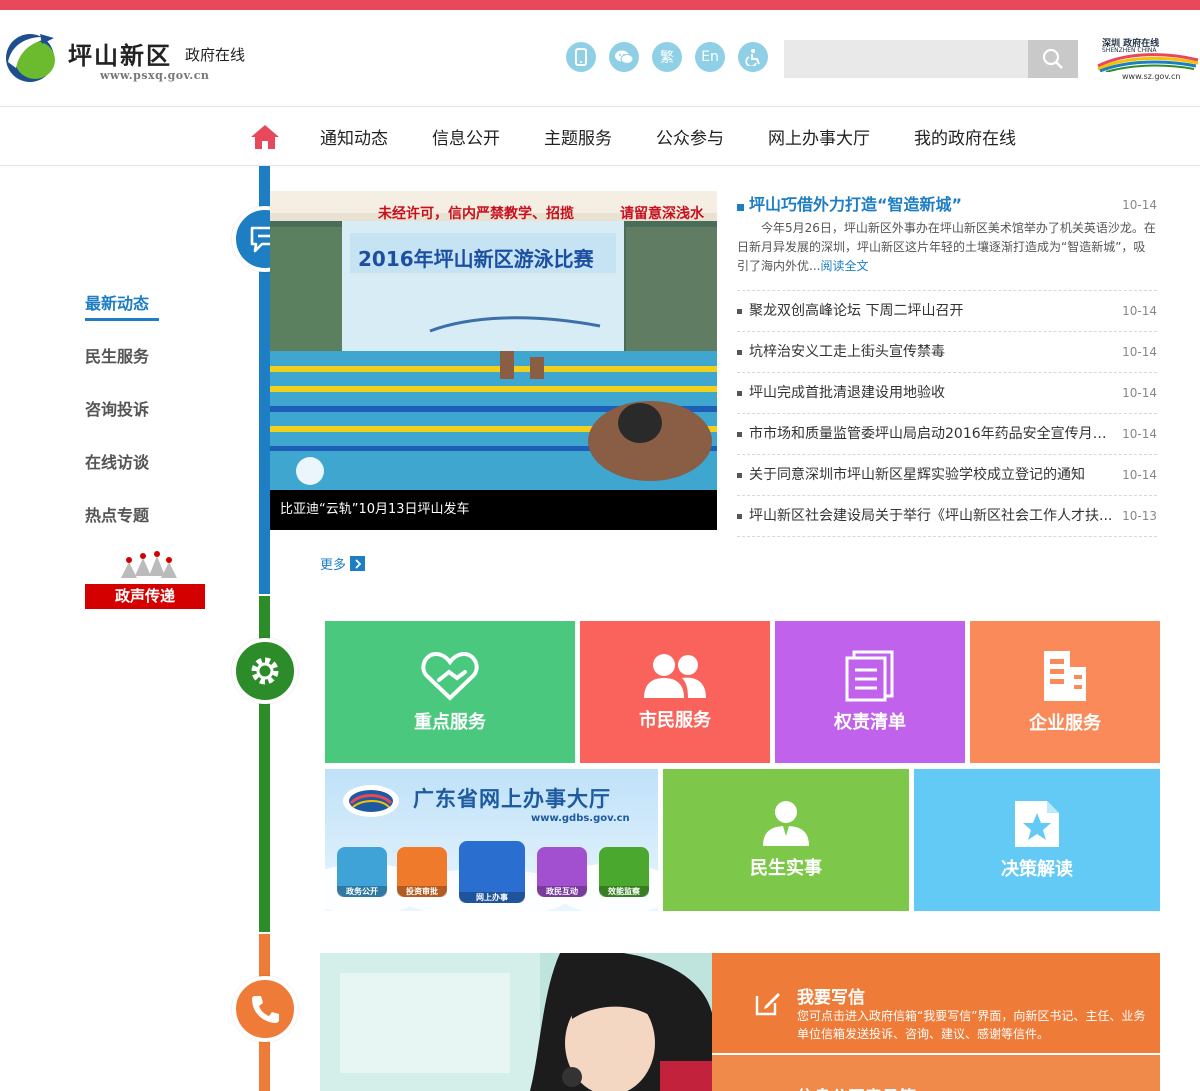 The image size is (1200, 1091). I want to click on accessibility-icon, so click(753, 57).